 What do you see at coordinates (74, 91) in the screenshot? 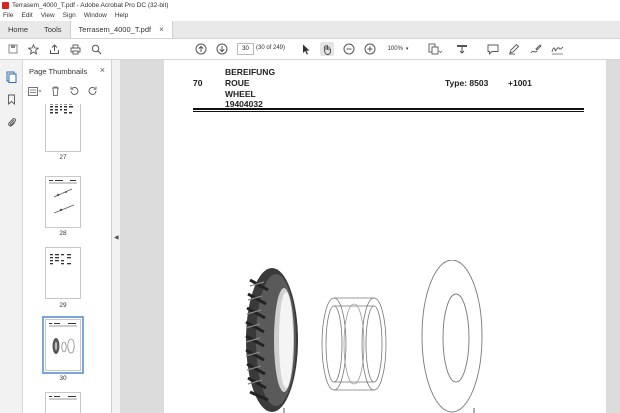
I see `rotate-ccw-icon` at bounding box center [74, 91].